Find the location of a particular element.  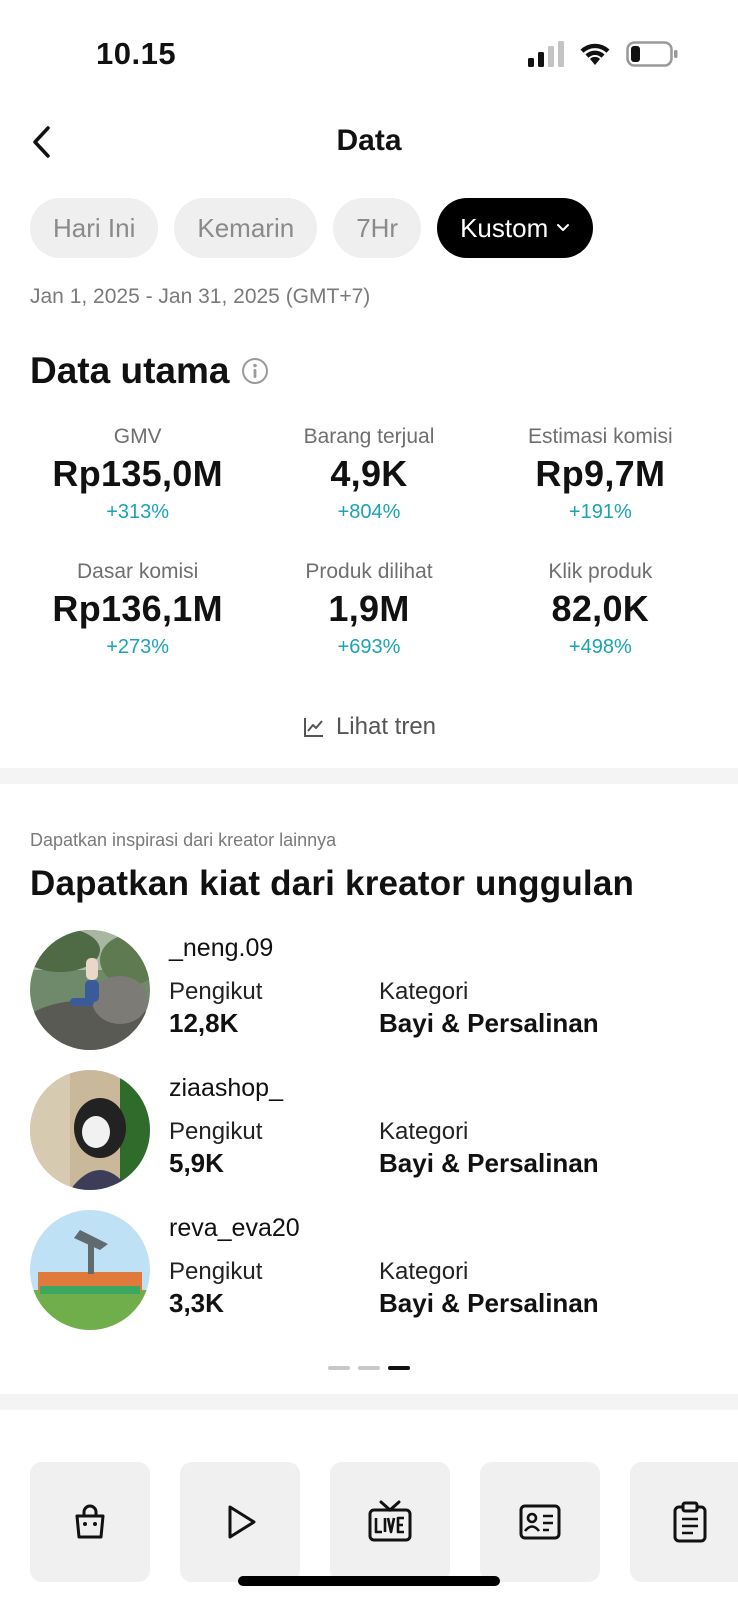

tools-row is located at coordinates (384, 1522).